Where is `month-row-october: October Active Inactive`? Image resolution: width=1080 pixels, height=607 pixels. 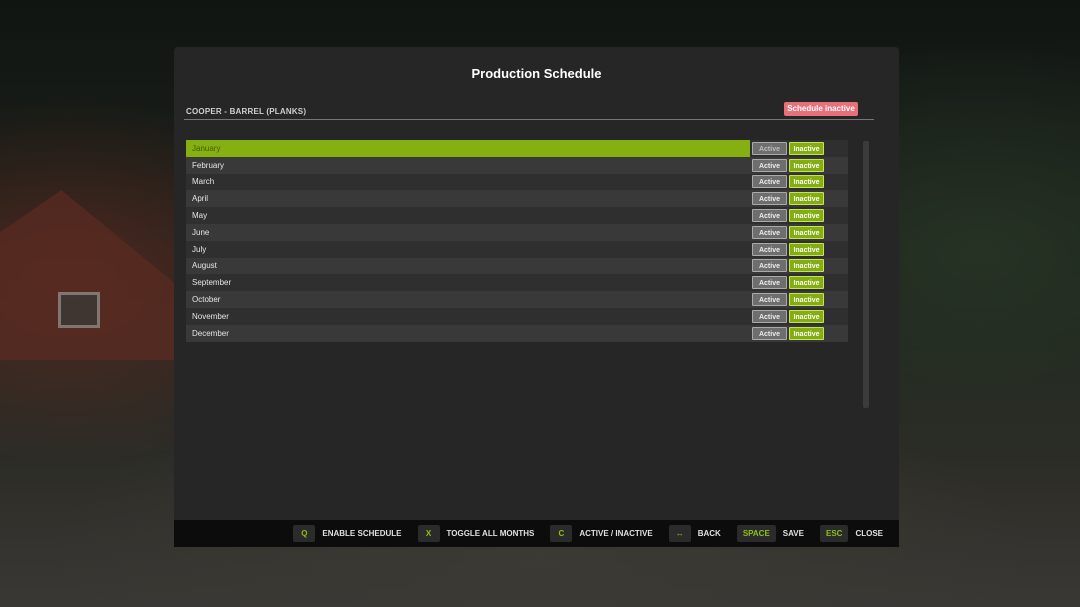
month-row-october: October Active Inactive is located at coordinates (517, 299).